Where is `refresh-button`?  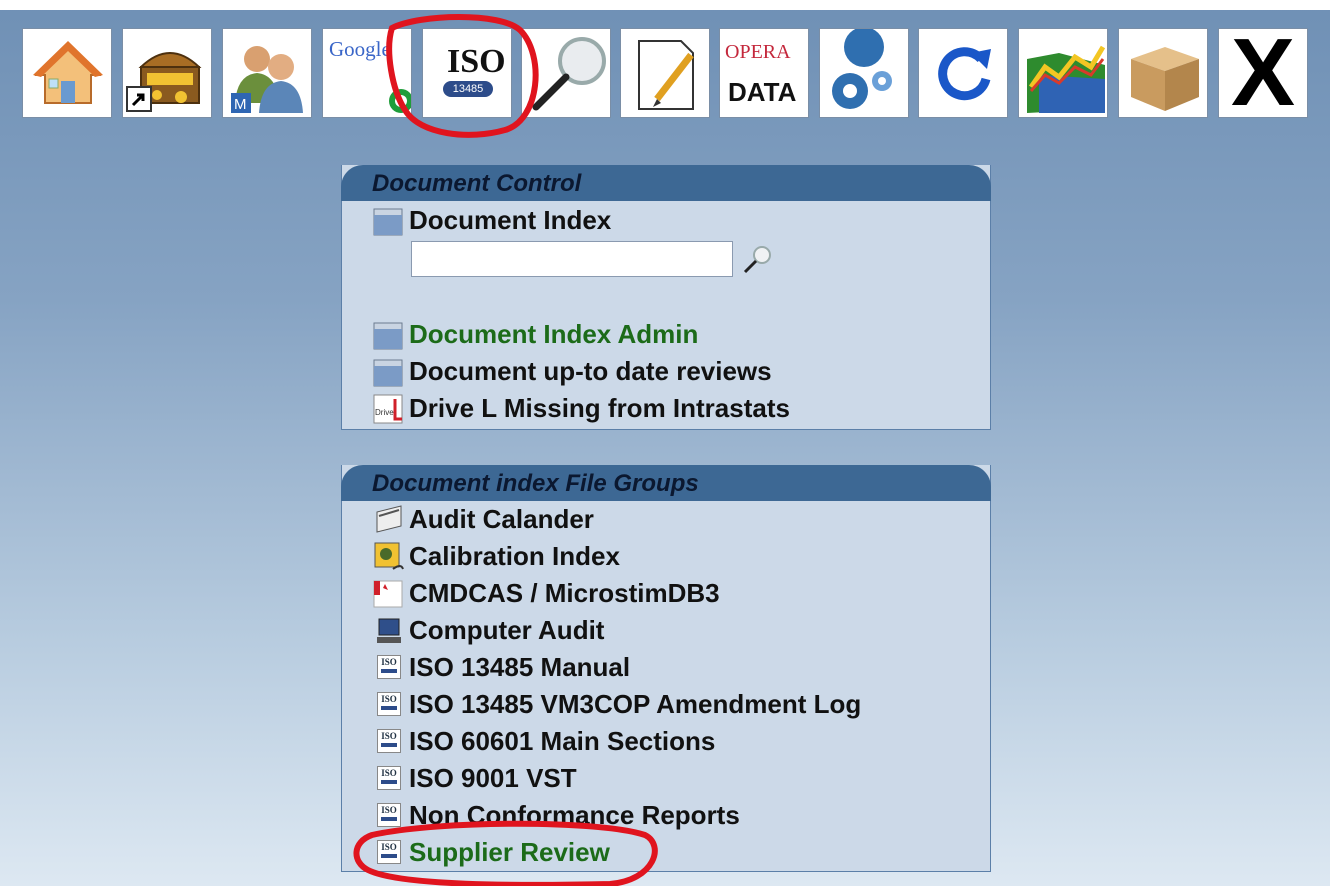
refresh-button is located at coordinates (963, 73).